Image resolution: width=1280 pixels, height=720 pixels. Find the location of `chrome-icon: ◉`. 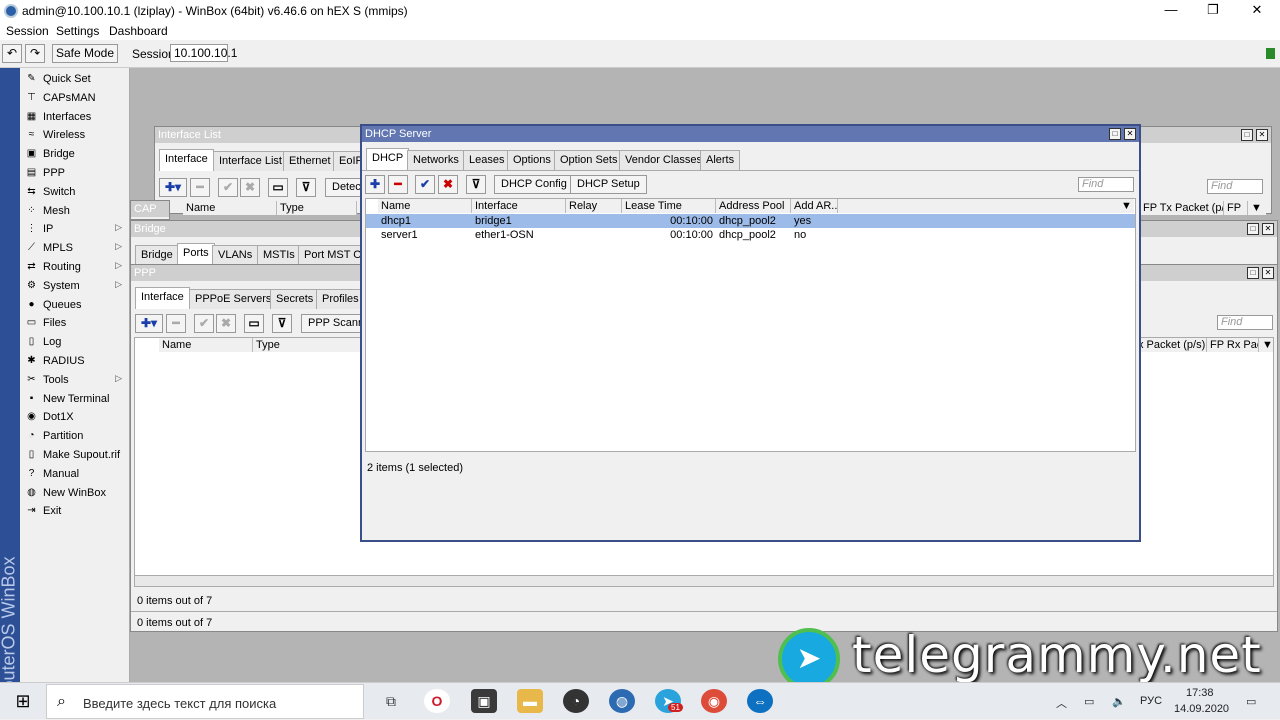

chrome-icon: ◉ is located at coordinates (714, 701).